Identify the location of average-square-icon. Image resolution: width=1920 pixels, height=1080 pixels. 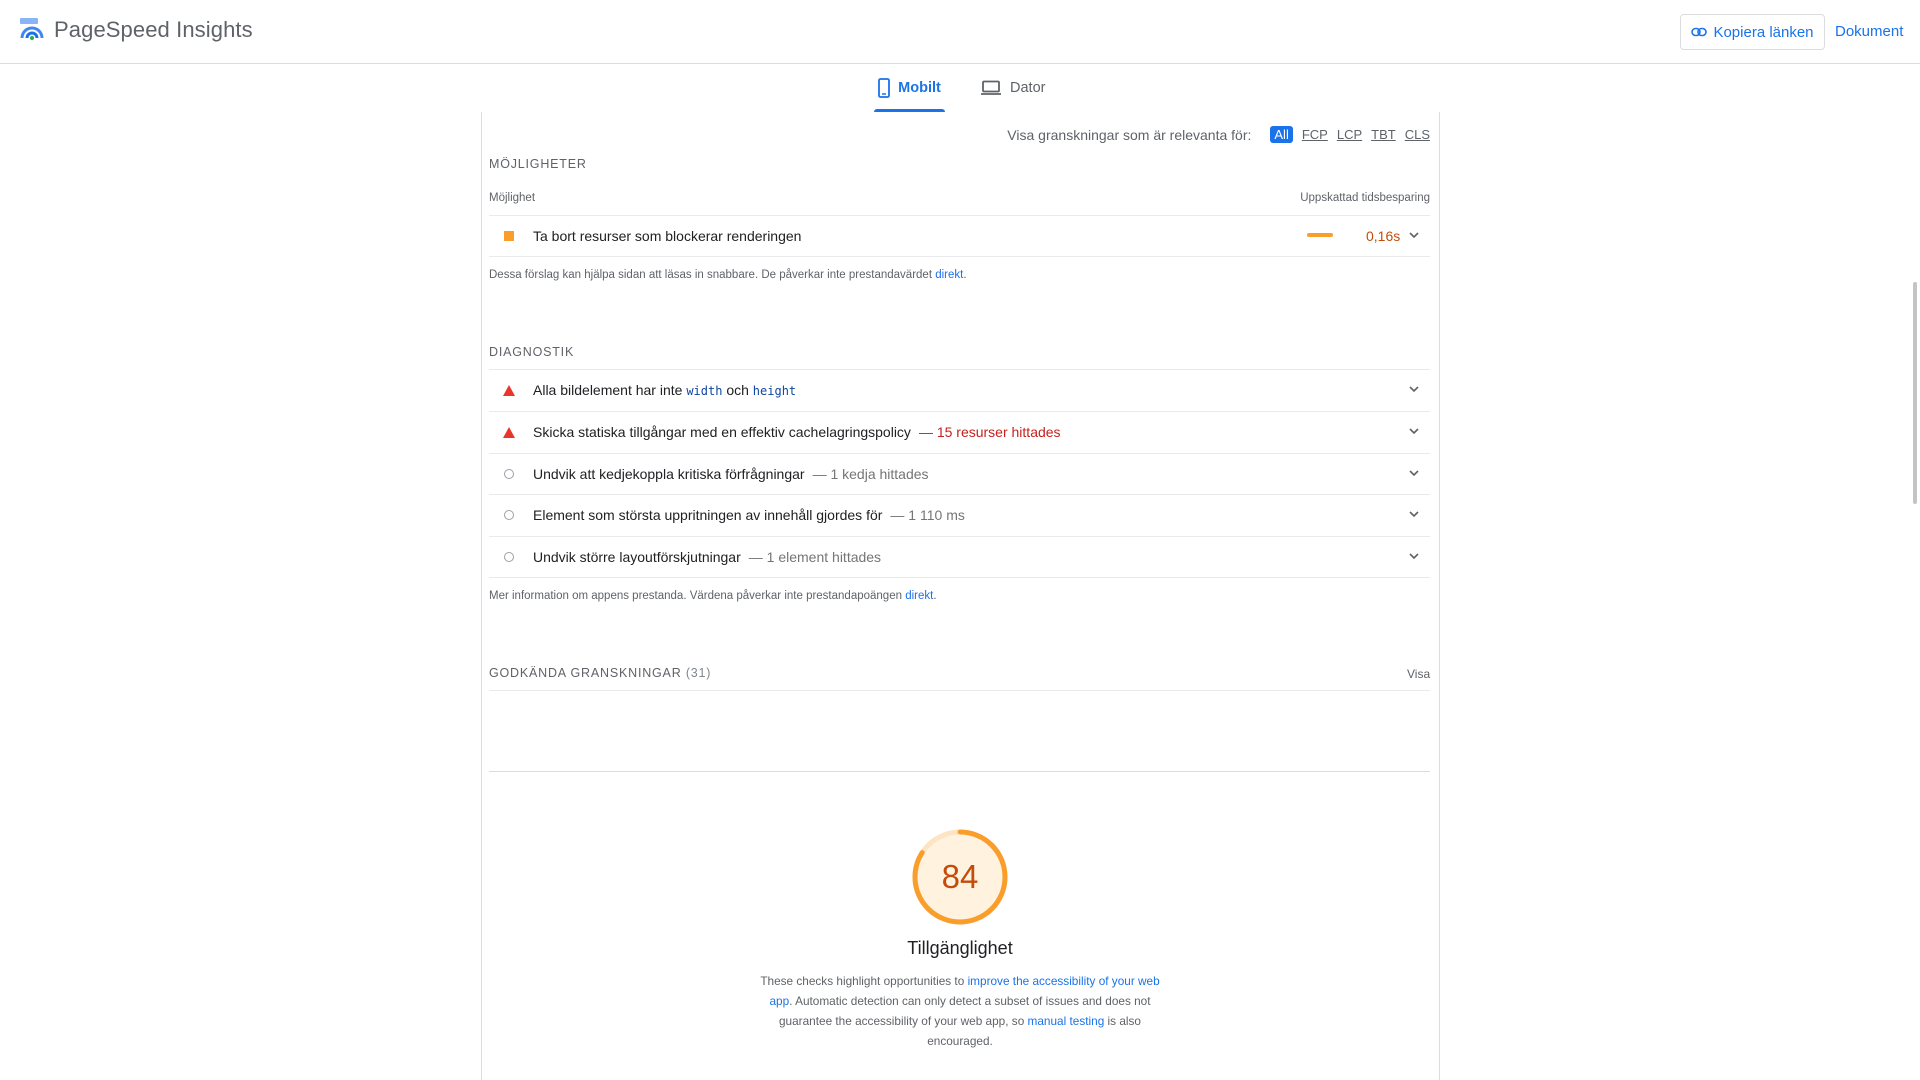
(509, 236).